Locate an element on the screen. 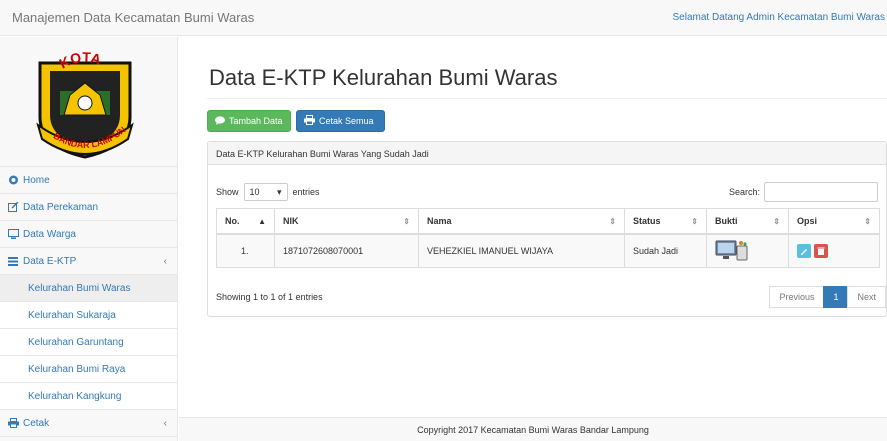 Image resolution: width=887 pixels, height=441 pixels. delete-button is located at coordinates (821, 250).